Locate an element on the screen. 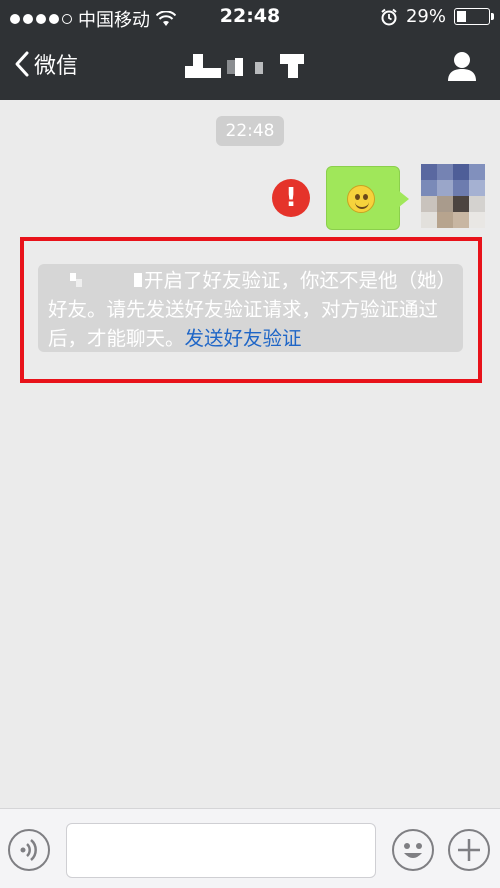 The width and height of the screenshot is (500, 888). status-right: 29% is located at coordinates (437, 16).